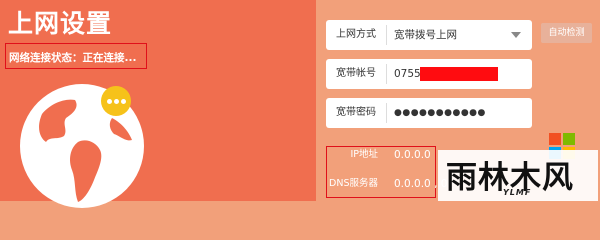 The width and height of the screenshot is (600, 240). Describe the element at coordinates (459, 74) in the screenshot. I see `redaction-mark` at that location.